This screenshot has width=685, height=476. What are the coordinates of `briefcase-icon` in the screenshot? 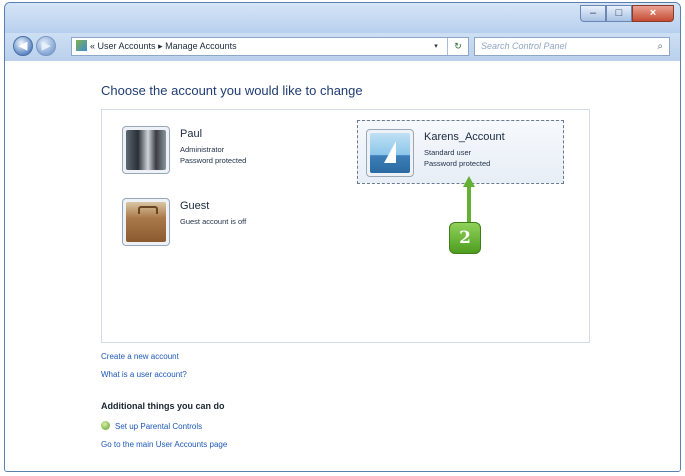 It's located at (146, 222).